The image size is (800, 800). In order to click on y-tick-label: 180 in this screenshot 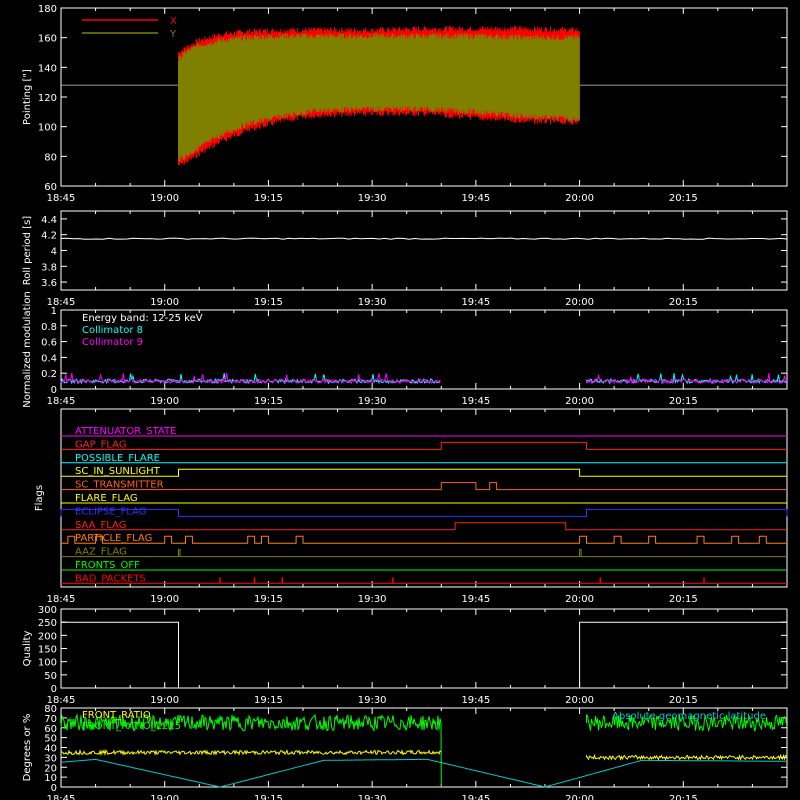, I will do `click(47, 9)`.